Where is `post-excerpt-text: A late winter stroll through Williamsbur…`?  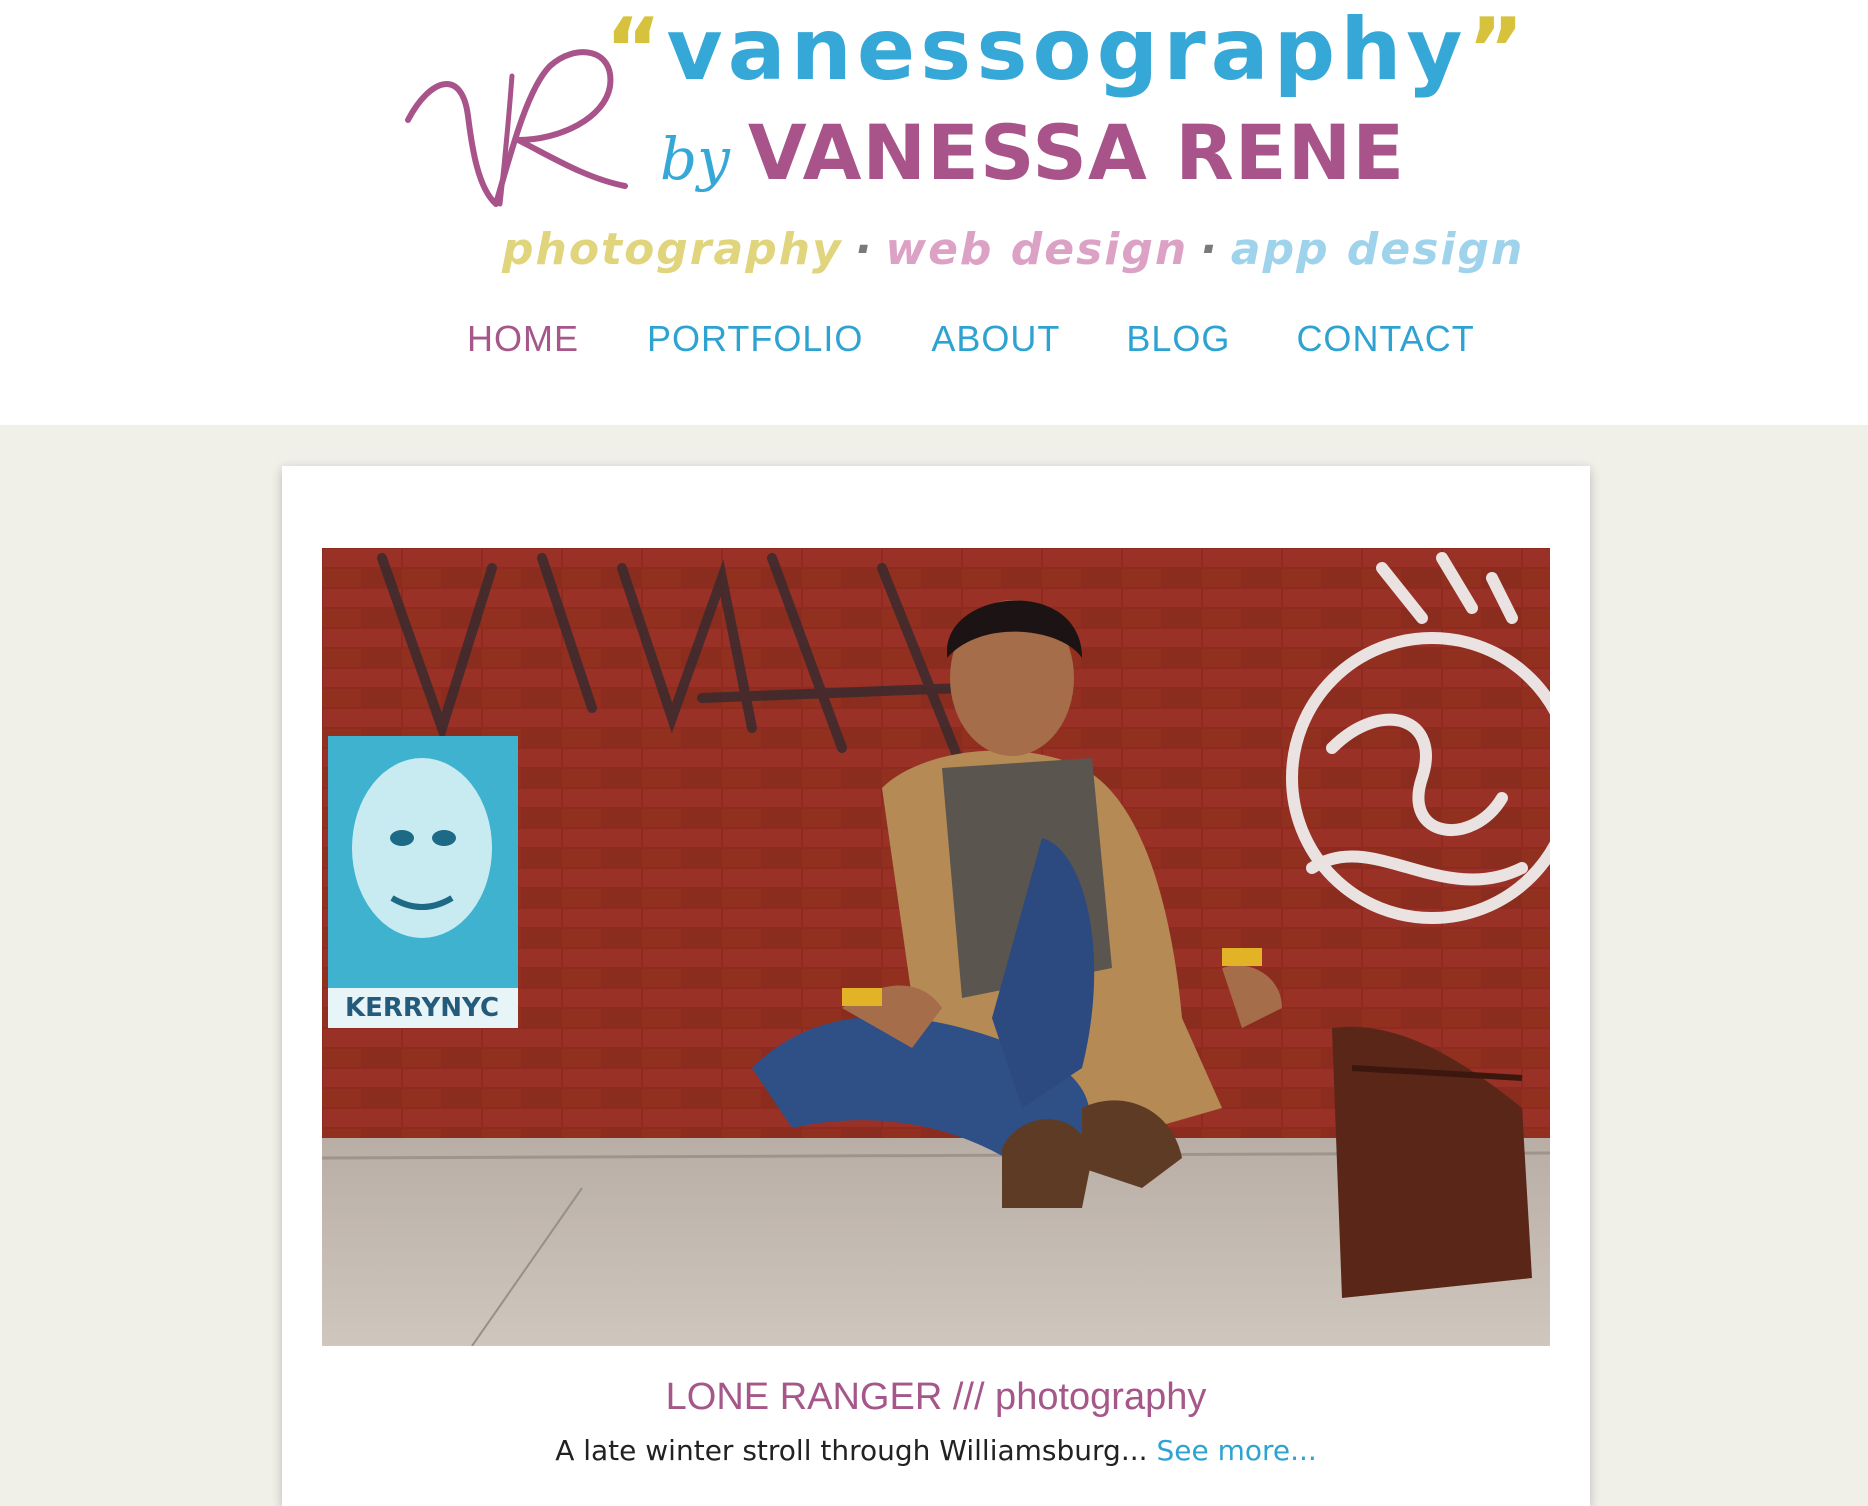 post-excerpt-text: A late winter stroll through Williamsbur… is located at coordinates (851, 1450).